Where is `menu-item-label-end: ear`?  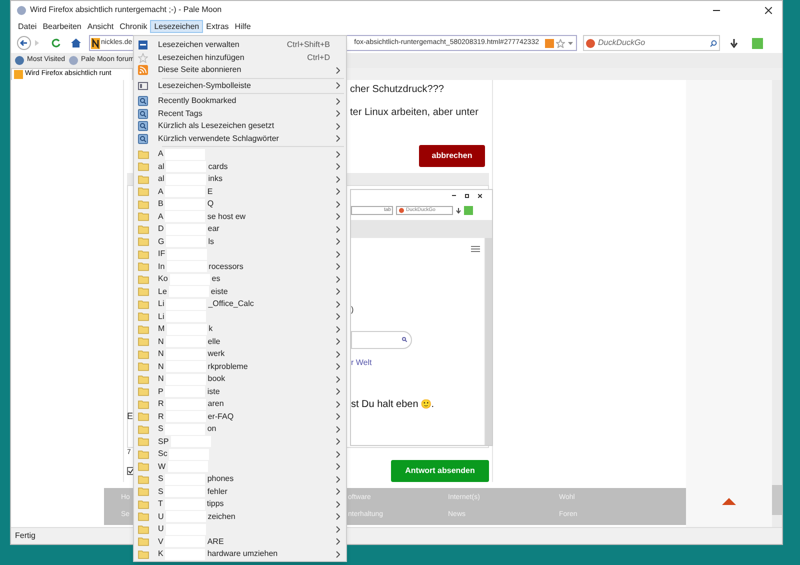 menu-item-label-end: ear is located at coordinates (214, 229).